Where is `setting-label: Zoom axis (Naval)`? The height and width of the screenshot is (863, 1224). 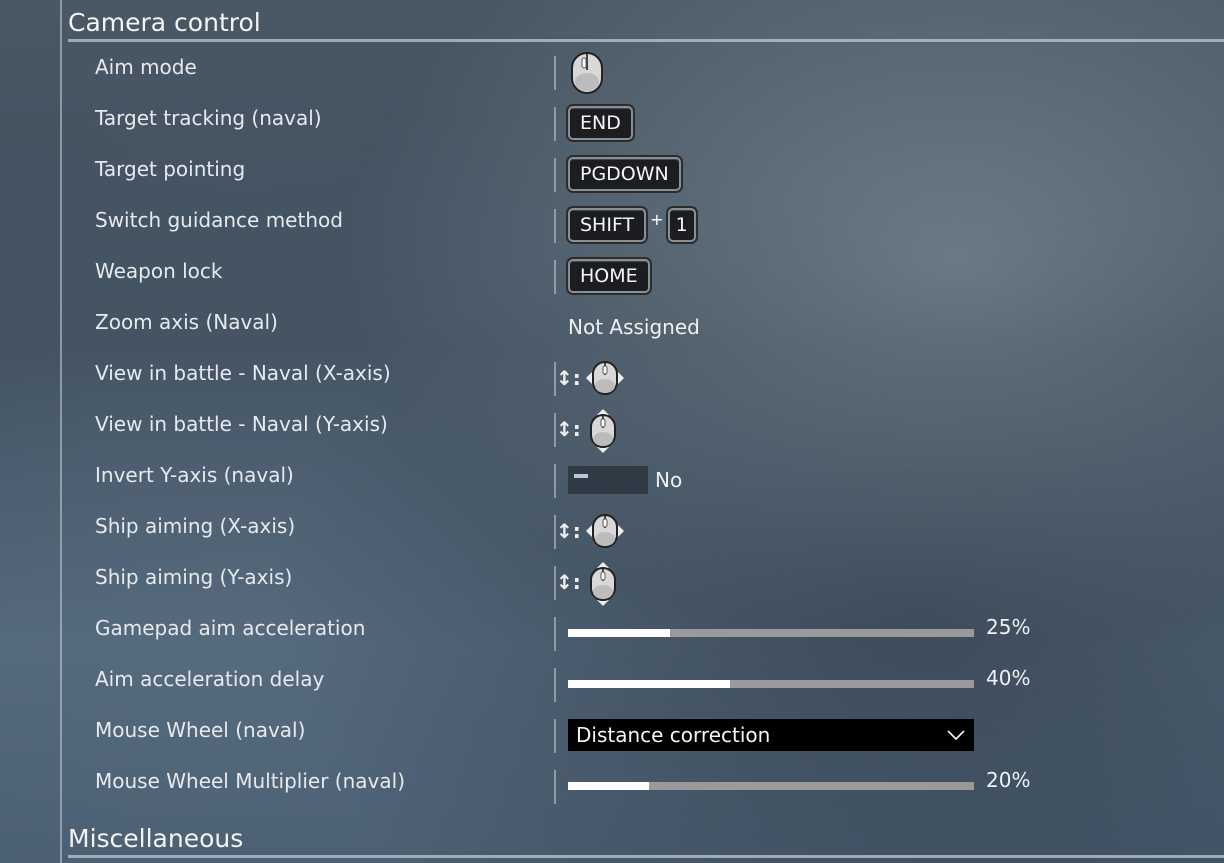 setting-label: Zoom axis (Naval) is located at coordinates (186, 322).